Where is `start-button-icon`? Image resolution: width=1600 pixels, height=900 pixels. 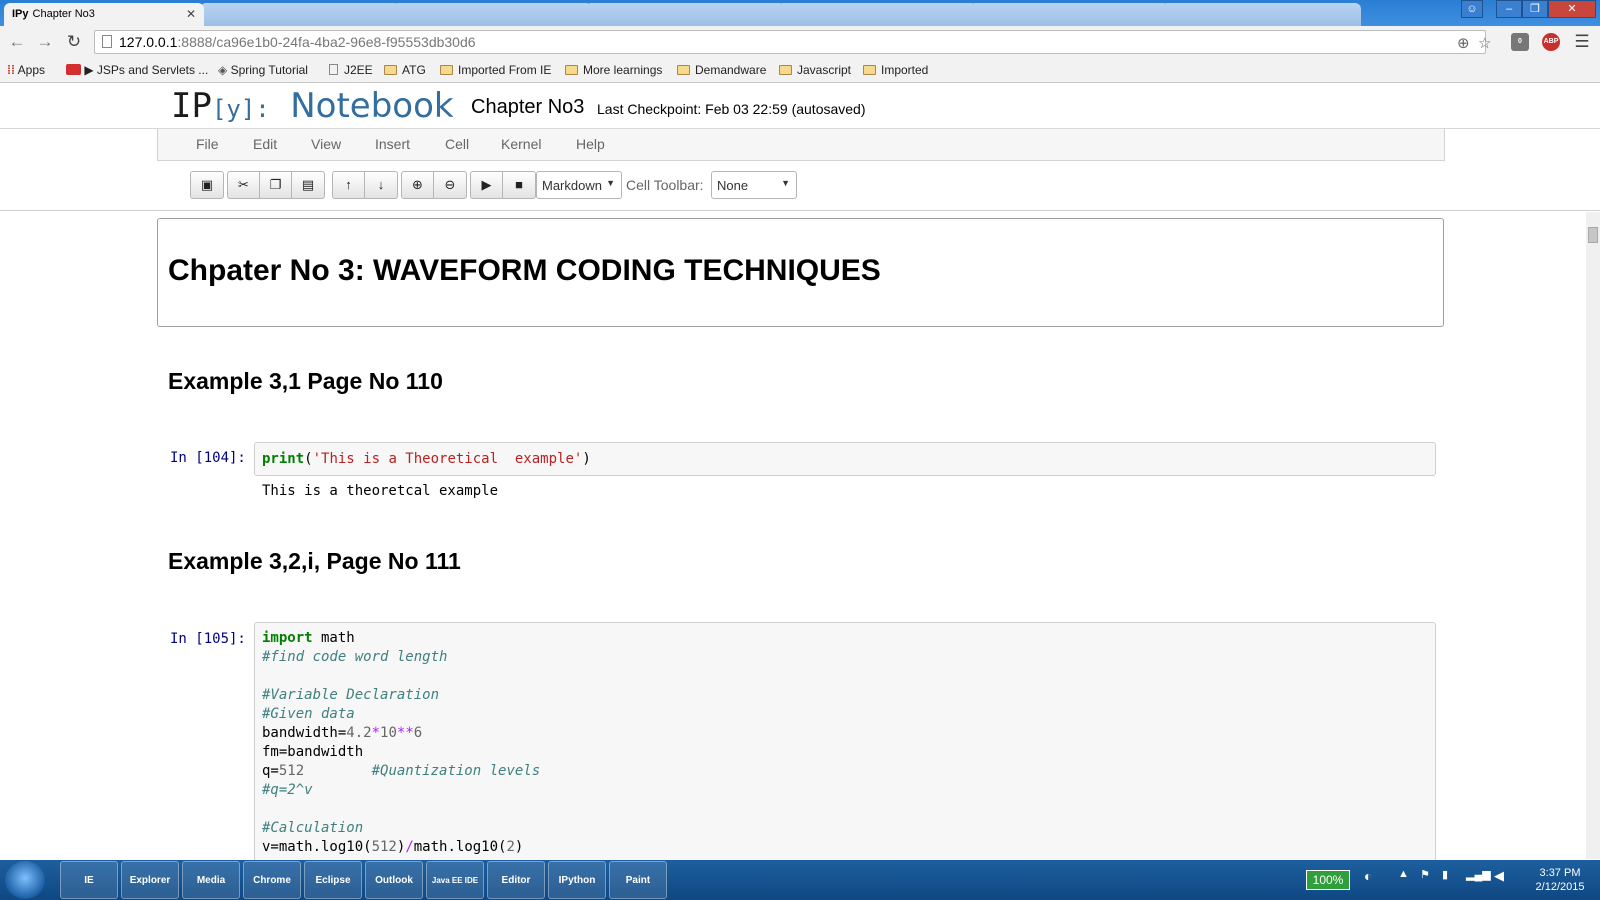 start-button-icon is located at coordinates (25, 880).